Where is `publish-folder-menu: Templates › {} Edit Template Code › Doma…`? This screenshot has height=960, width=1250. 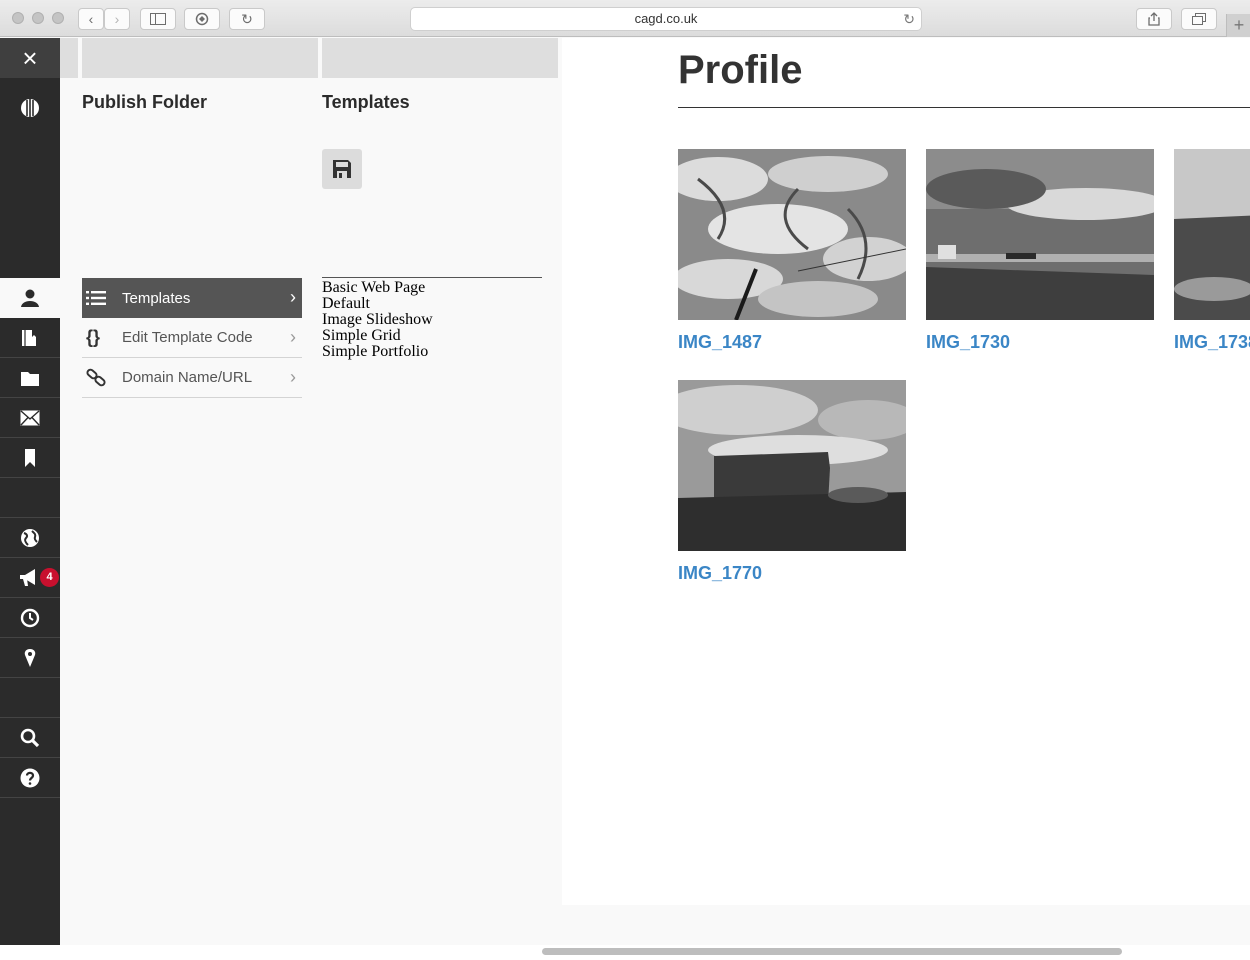
publish-folder-menu: Templates › {} Edit Template Code › Doma… is located at coordinates (192, 338).